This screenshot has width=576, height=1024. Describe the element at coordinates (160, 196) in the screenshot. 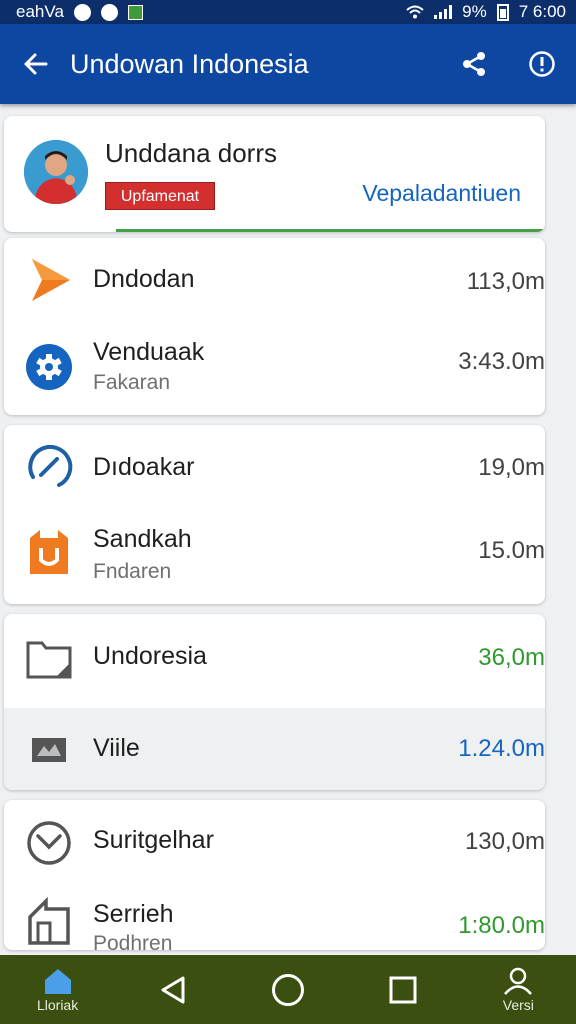

I see `status-badge: Upfamenat` at that location.